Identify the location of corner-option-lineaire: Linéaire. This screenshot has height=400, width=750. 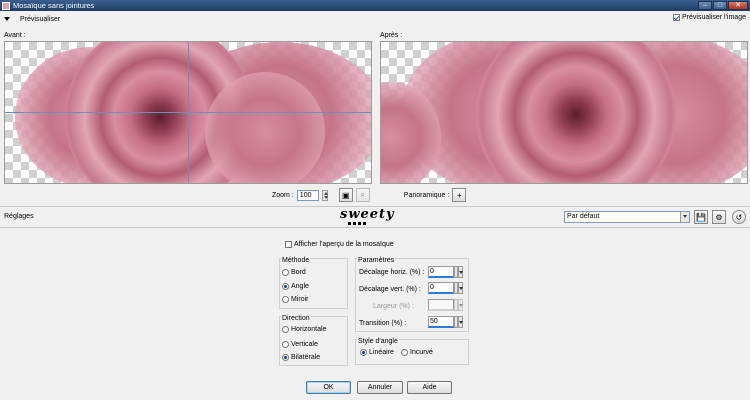
(377, 352).